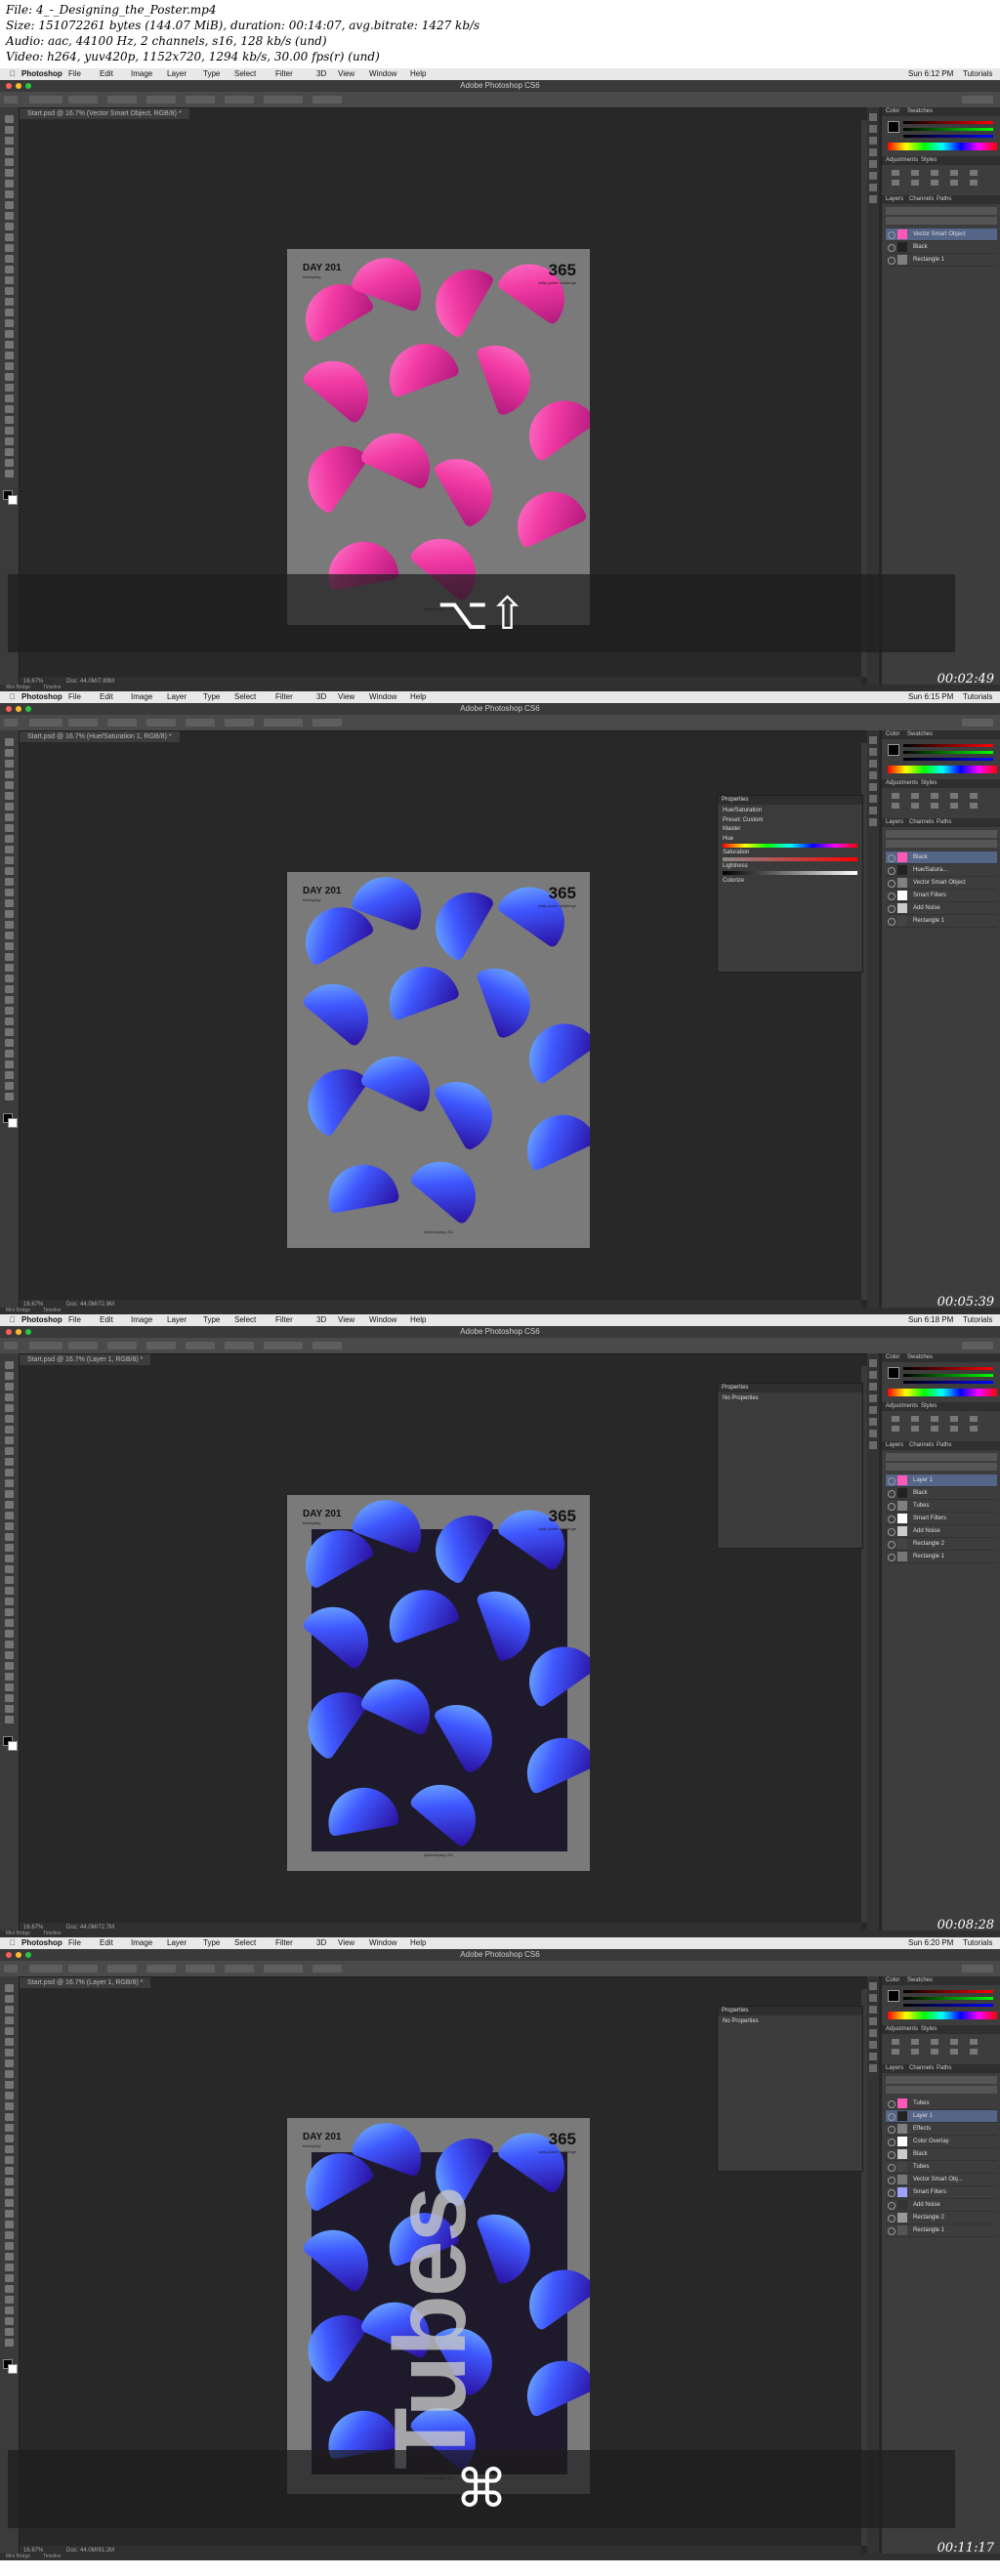 Image resolution: width=1000 pixels, height=2576 pixels. Describe the element at coordinates (941, 160) in the screenshot. I see `adjustments-panel-tabs: Adjustments Styles` at that location.